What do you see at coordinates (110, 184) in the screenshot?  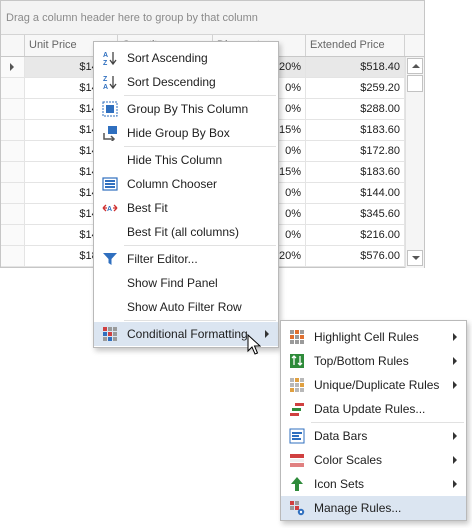 I see `column-chooser-icon` at bounding box center [110, 184].